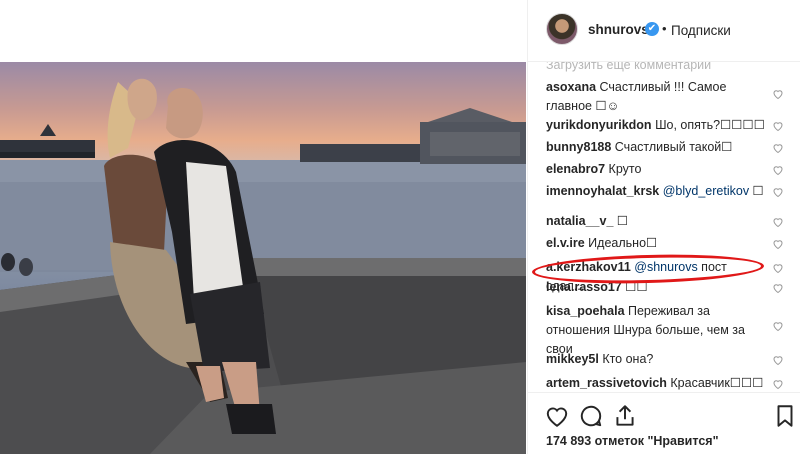  Describe the element at coordinates (591, 416) in the screenshot. I see `comment-bubble-icon` at that location.